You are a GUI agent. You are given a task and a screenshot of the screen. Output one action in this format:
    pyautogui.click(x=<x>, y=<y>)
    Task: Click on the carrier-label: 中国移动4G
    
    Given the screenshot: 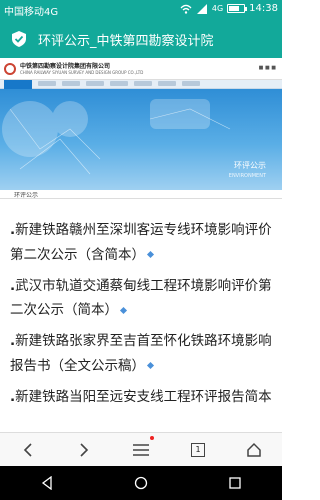 What is the action you would take?
    pyautogui.click(x=31, y=12)
    